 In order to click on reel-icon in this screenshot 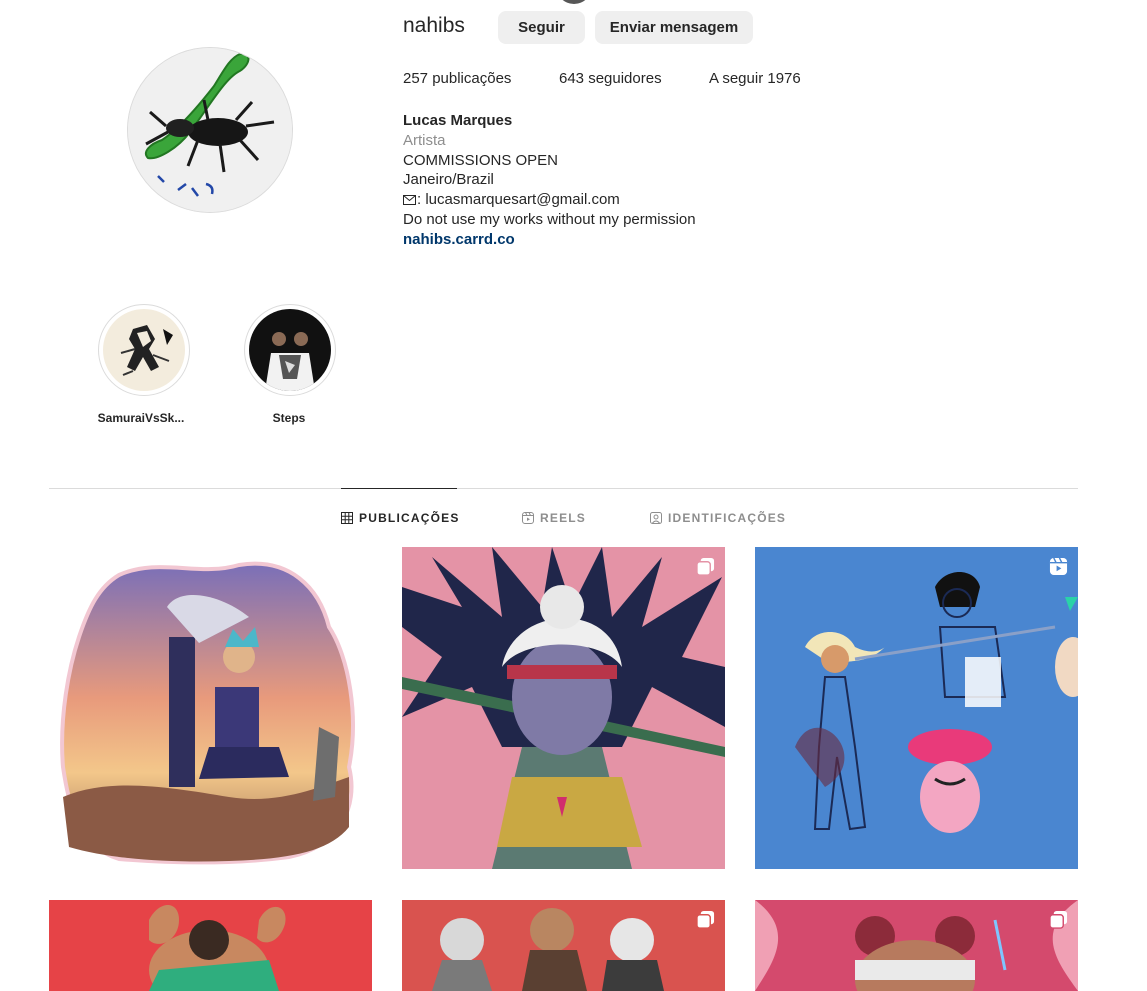, I will do `click(1058, 566)`.